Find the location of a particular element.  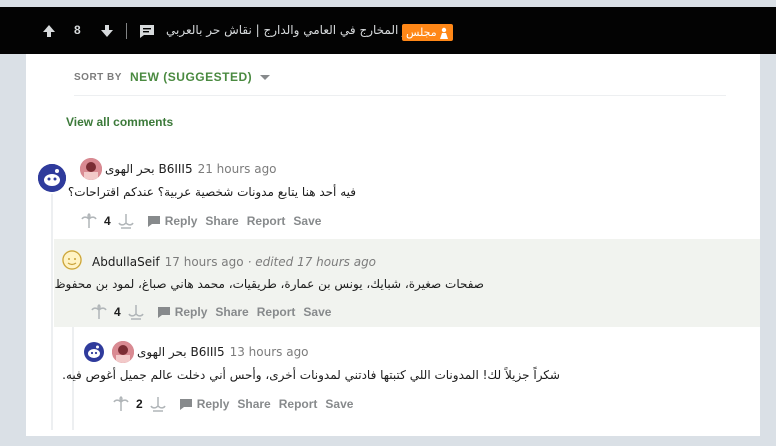

sort-label: SORT BY is located at coordinates (98, 77).